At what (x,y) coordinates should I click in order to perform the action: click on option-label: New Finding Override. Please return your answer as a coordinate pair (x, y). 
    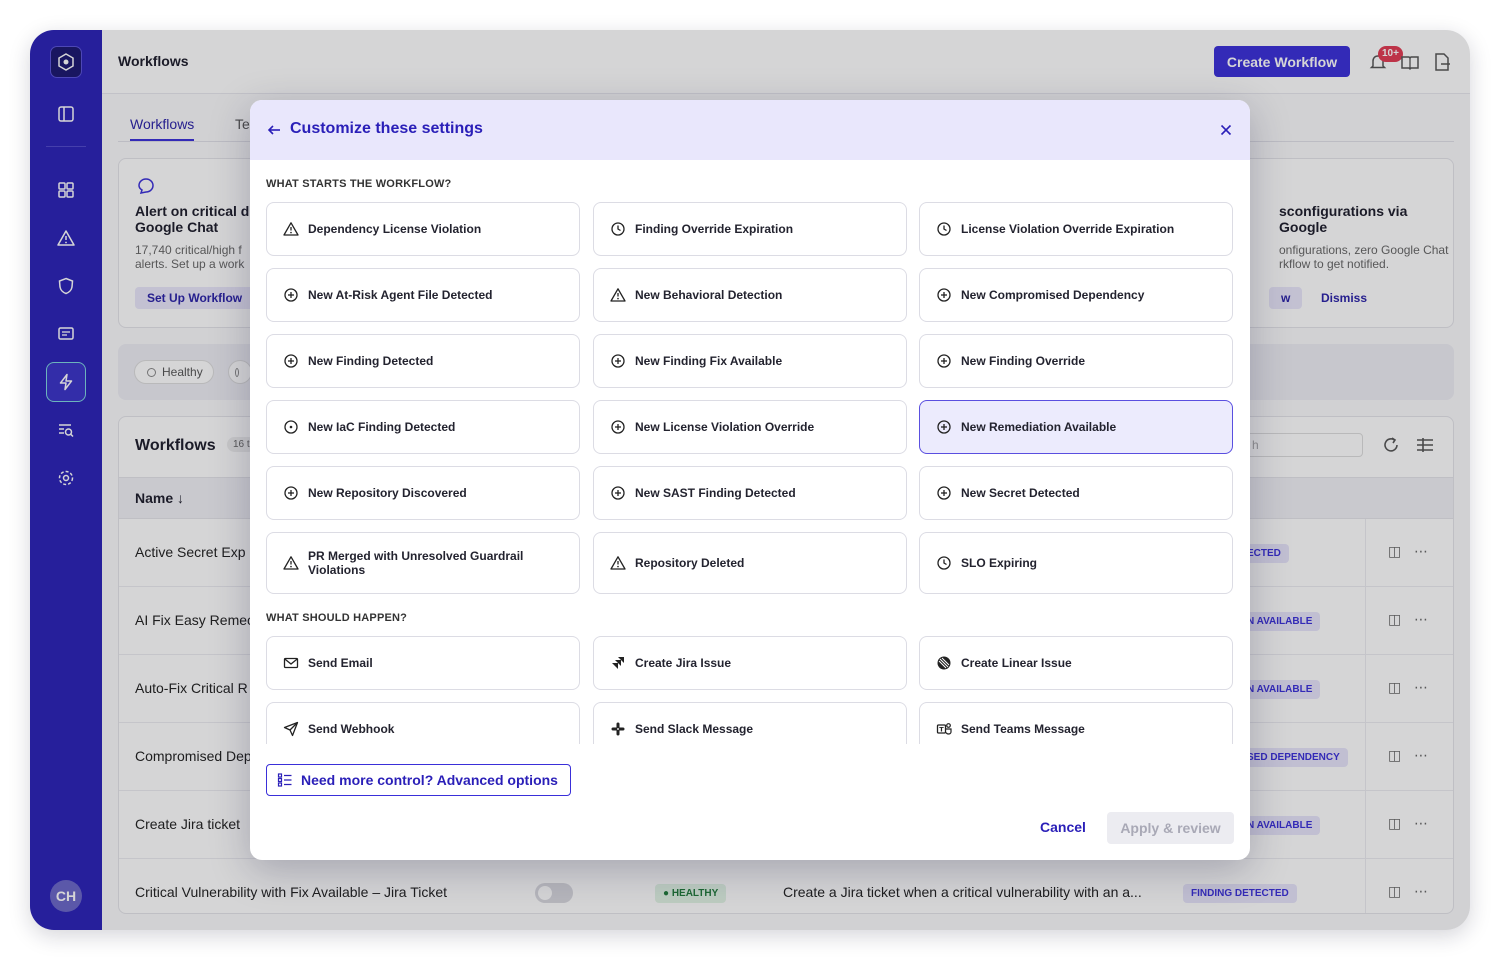
    Looking at the image, I should click on (1023, 361).